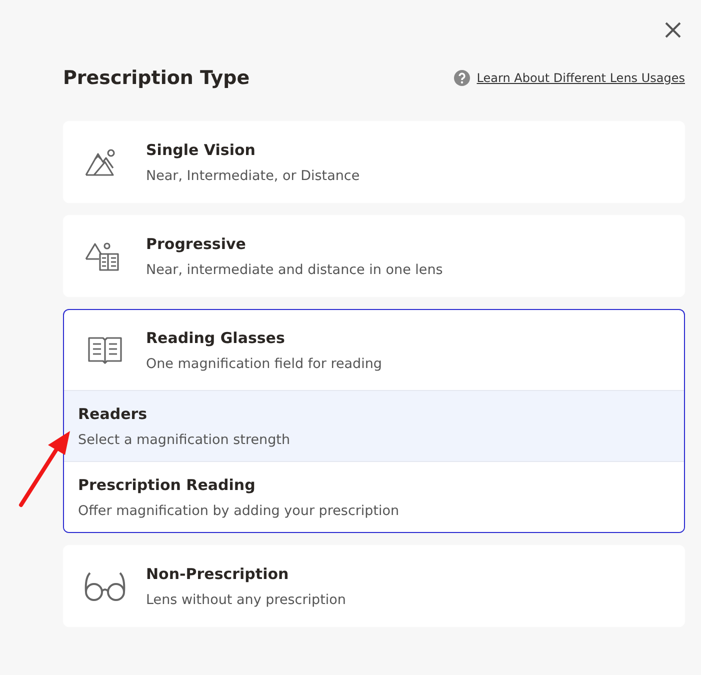  What do you see at coordinates (167, 485) in the screenshot?
I see `sub-option-title: Prescription Reading` at bounding box center [167, 485].